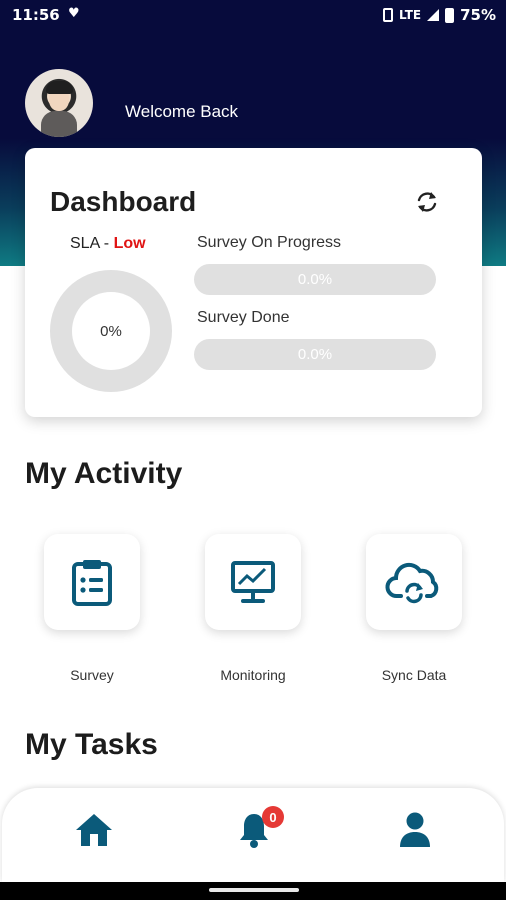 The height and width of the screenshot is (900, 506). I want to click on gesture-bar, so click(253, 891).